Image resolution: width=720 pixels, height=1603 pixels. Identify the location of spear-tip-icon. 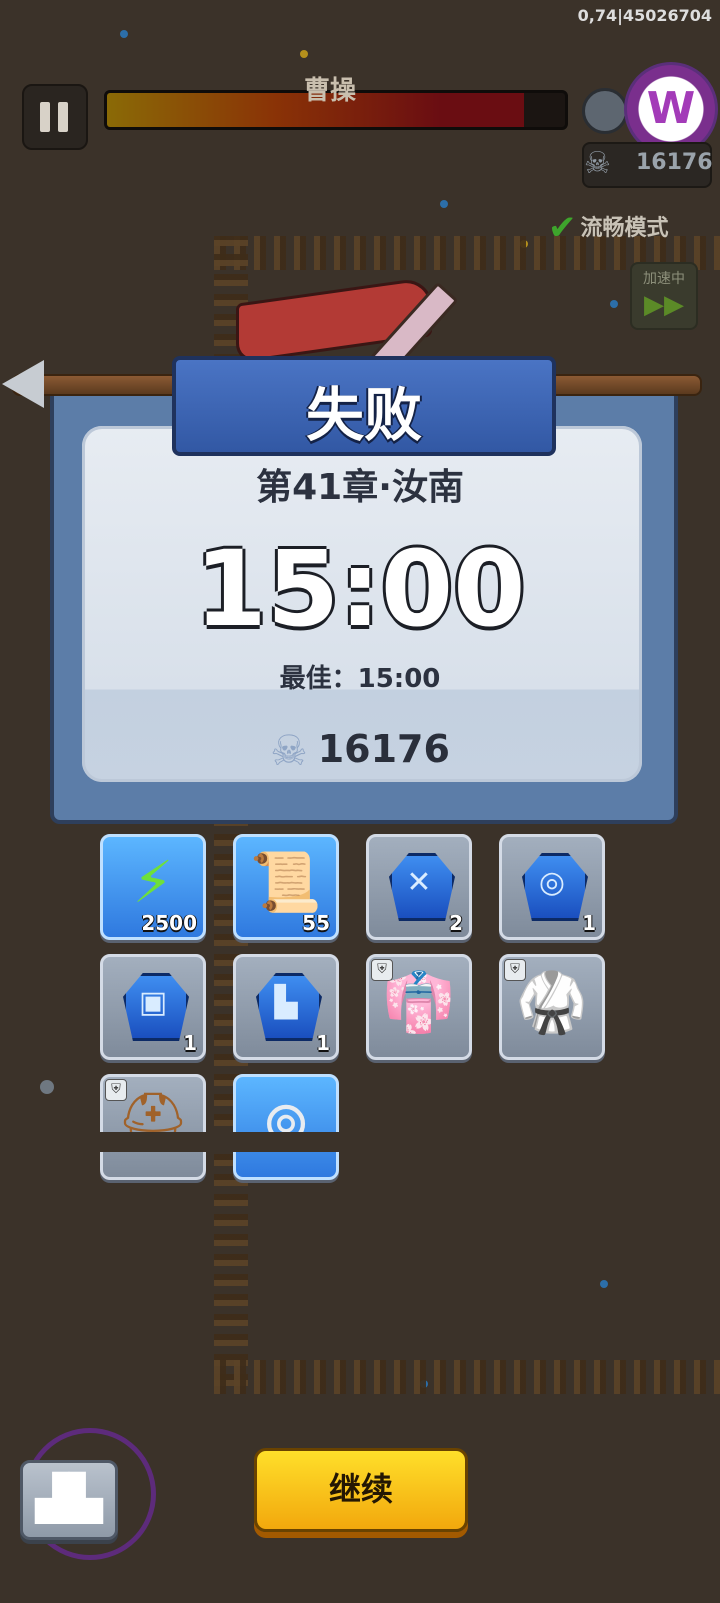
(23, 384).